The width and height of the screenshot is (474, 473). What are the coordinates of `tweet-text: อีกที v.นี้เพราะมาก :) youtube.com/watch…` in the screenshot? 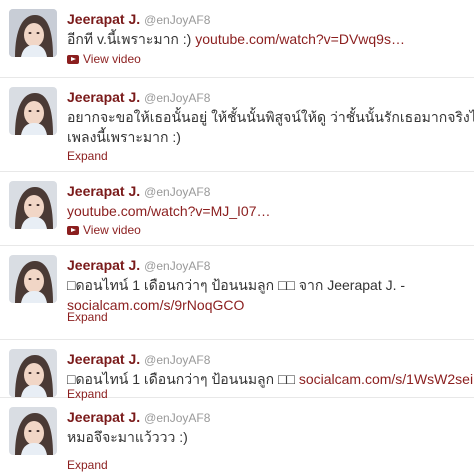 It's located at (236, 39).